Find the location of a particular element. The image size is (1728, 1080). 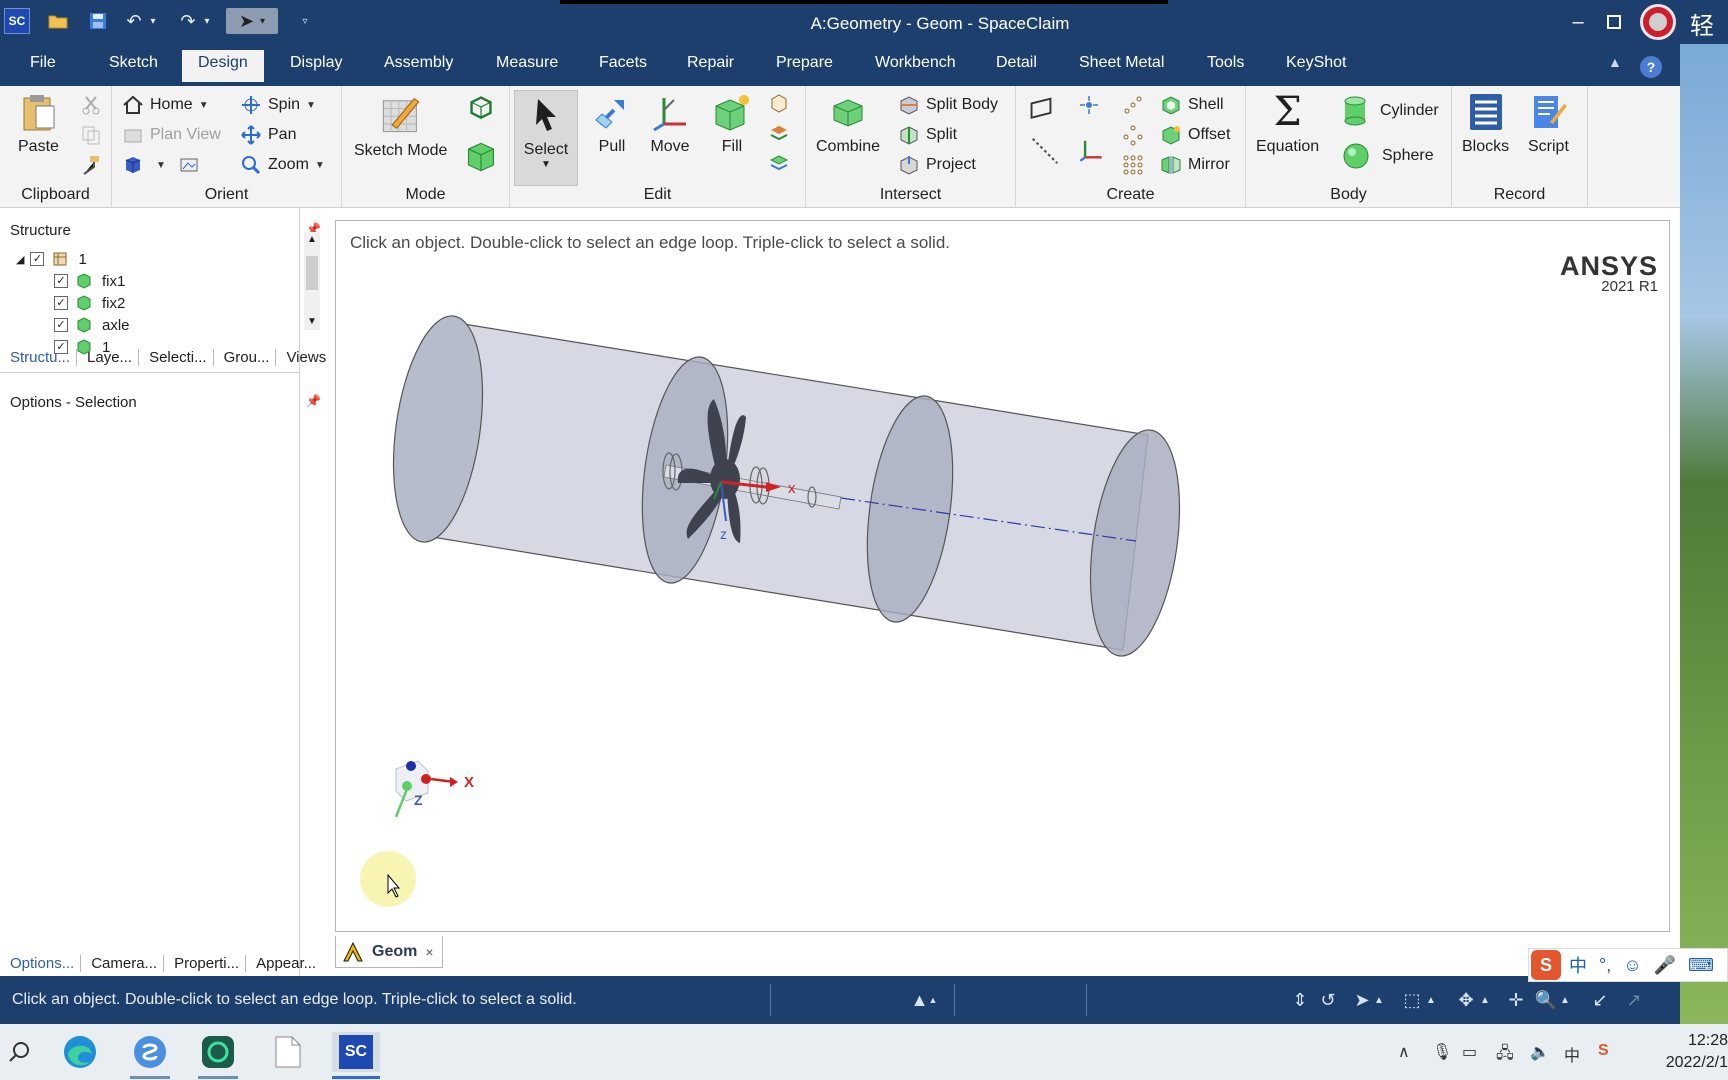

menu-sheet-metal: Sheet Metal is located at coordinates (1121, 63).